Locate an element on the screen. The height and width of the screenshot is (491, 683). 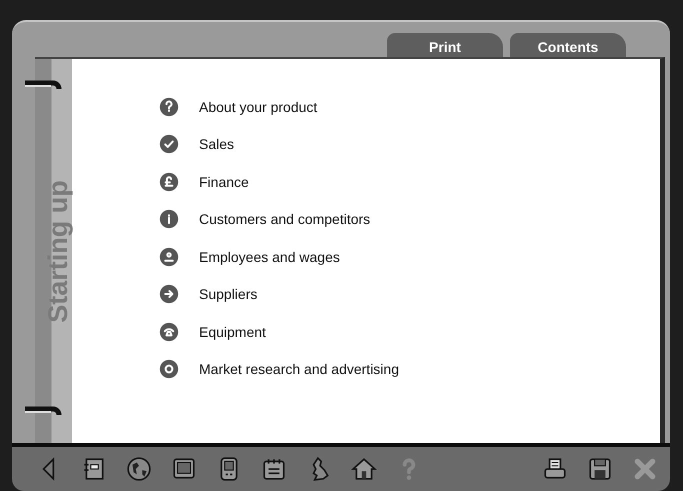
menu-item: Finance is located at coordinates (224, 182).